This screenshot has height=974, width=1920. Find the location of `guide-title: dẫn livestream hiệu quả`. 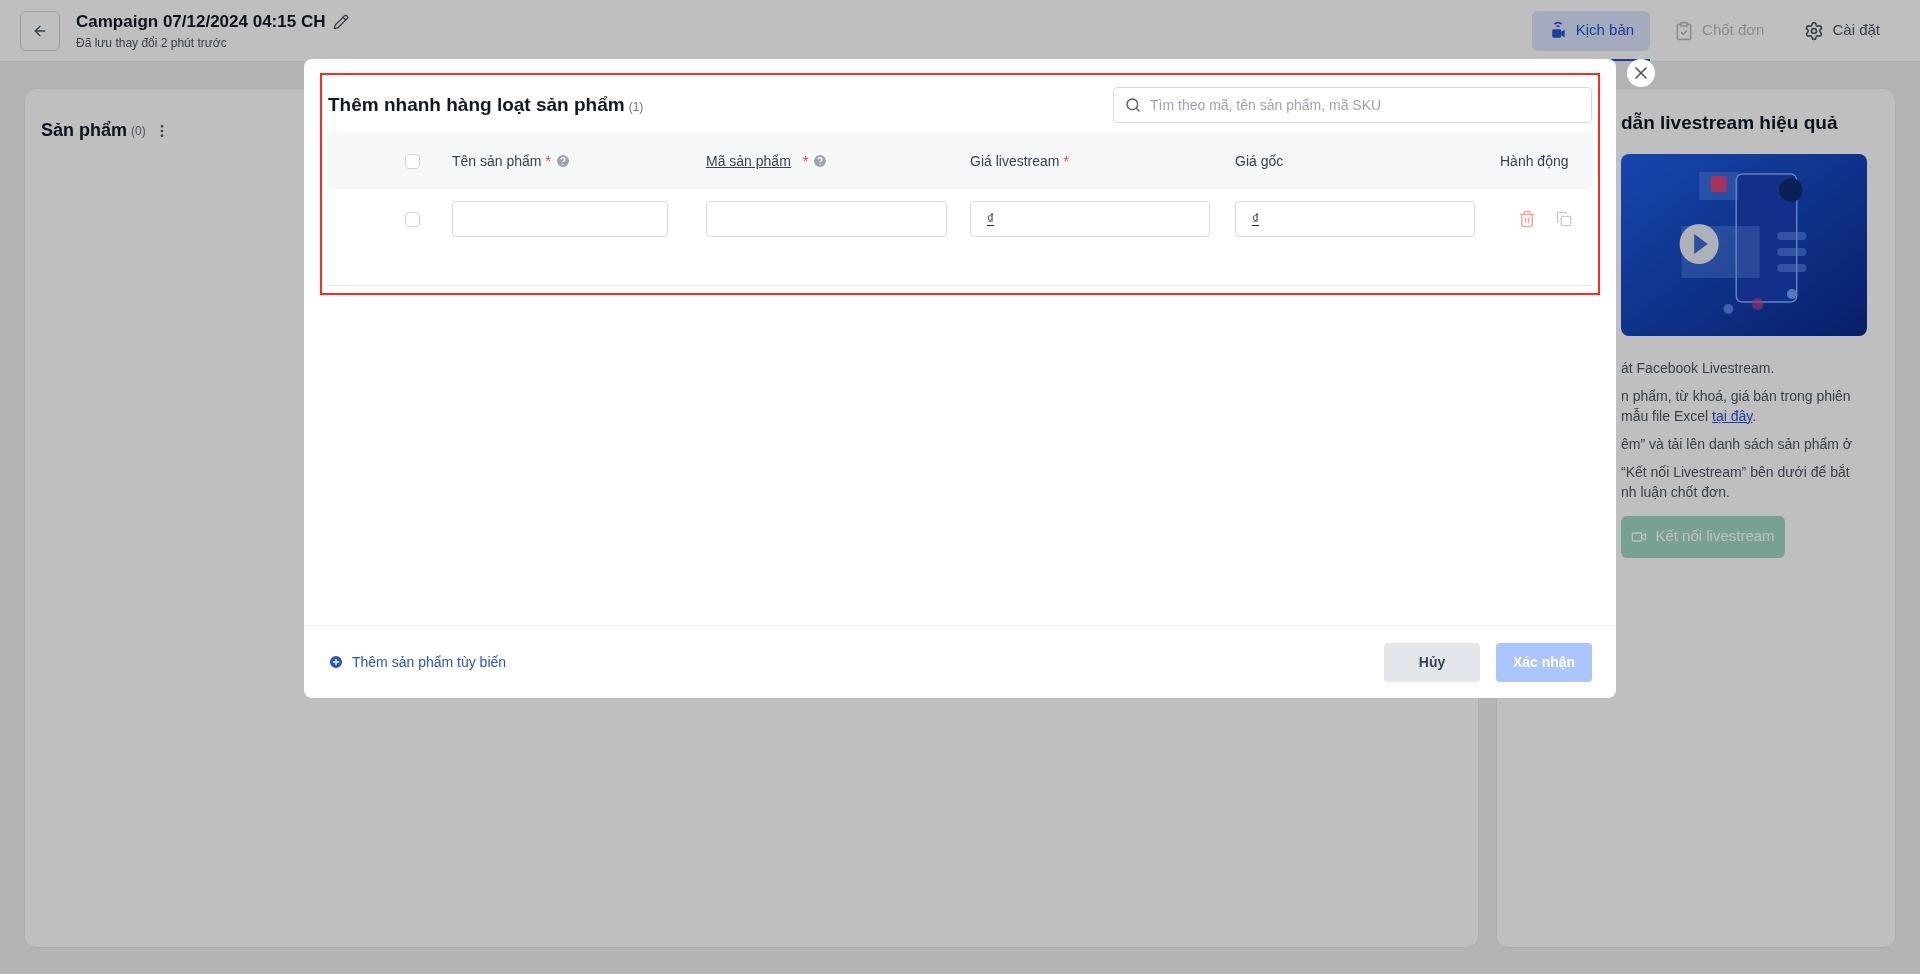

guide-title: dẫn livestream hiệu quả is located at coordinates (1730, 123).